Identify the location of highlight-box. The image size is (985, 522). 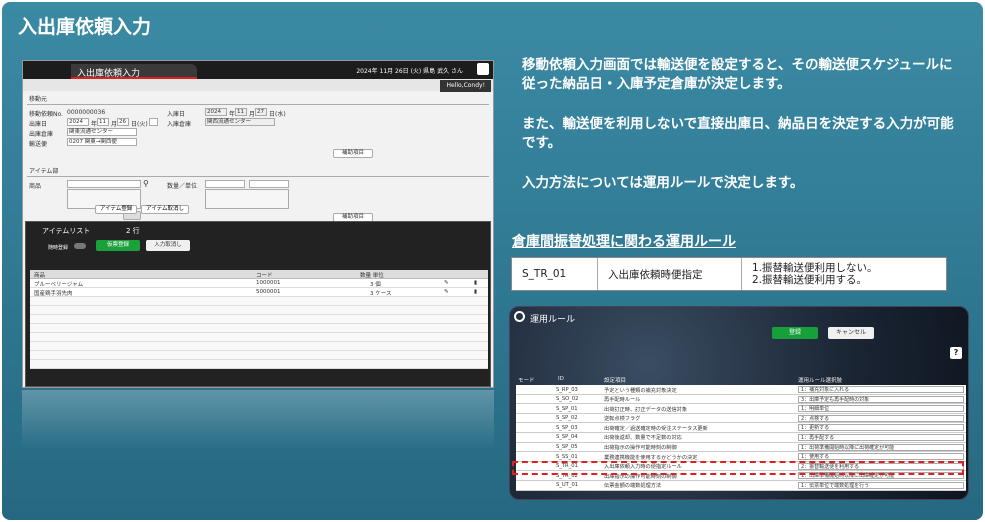
(738, 468).